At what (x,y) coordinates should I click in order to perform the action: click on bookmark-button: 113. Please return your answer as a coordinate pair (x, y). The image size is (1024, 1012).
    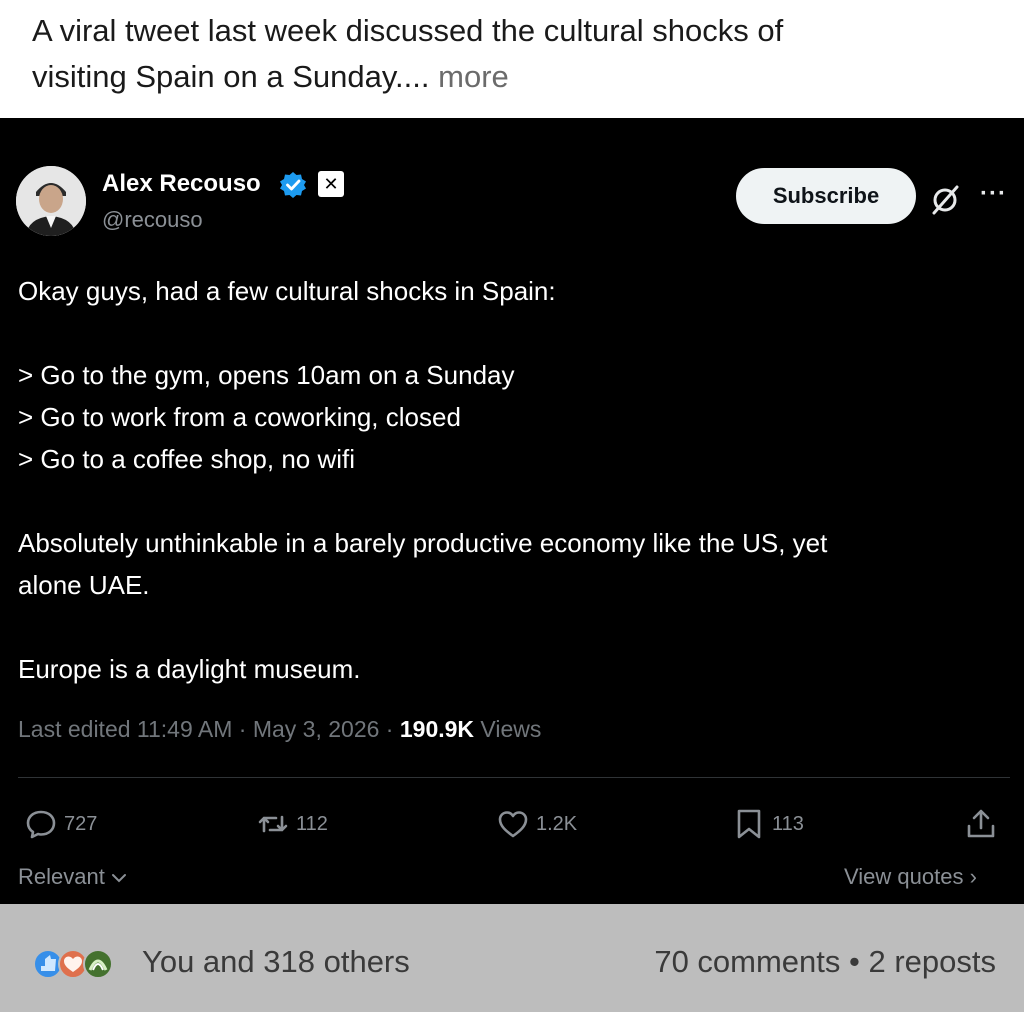
    Looking at the image, I should click on (768, 824).